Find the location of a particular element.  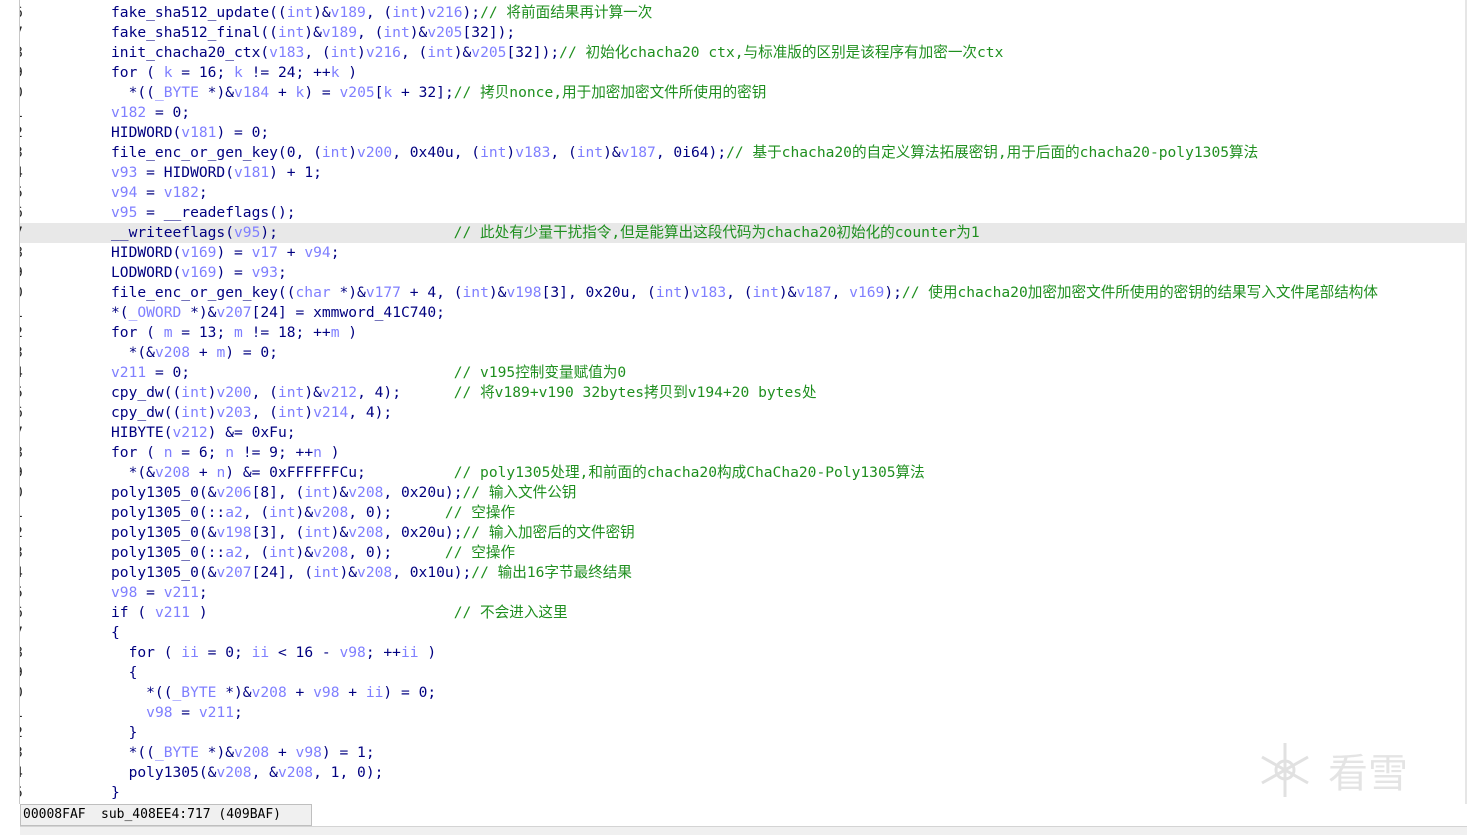

line-number: 14 is located at coordinates (28, 173).